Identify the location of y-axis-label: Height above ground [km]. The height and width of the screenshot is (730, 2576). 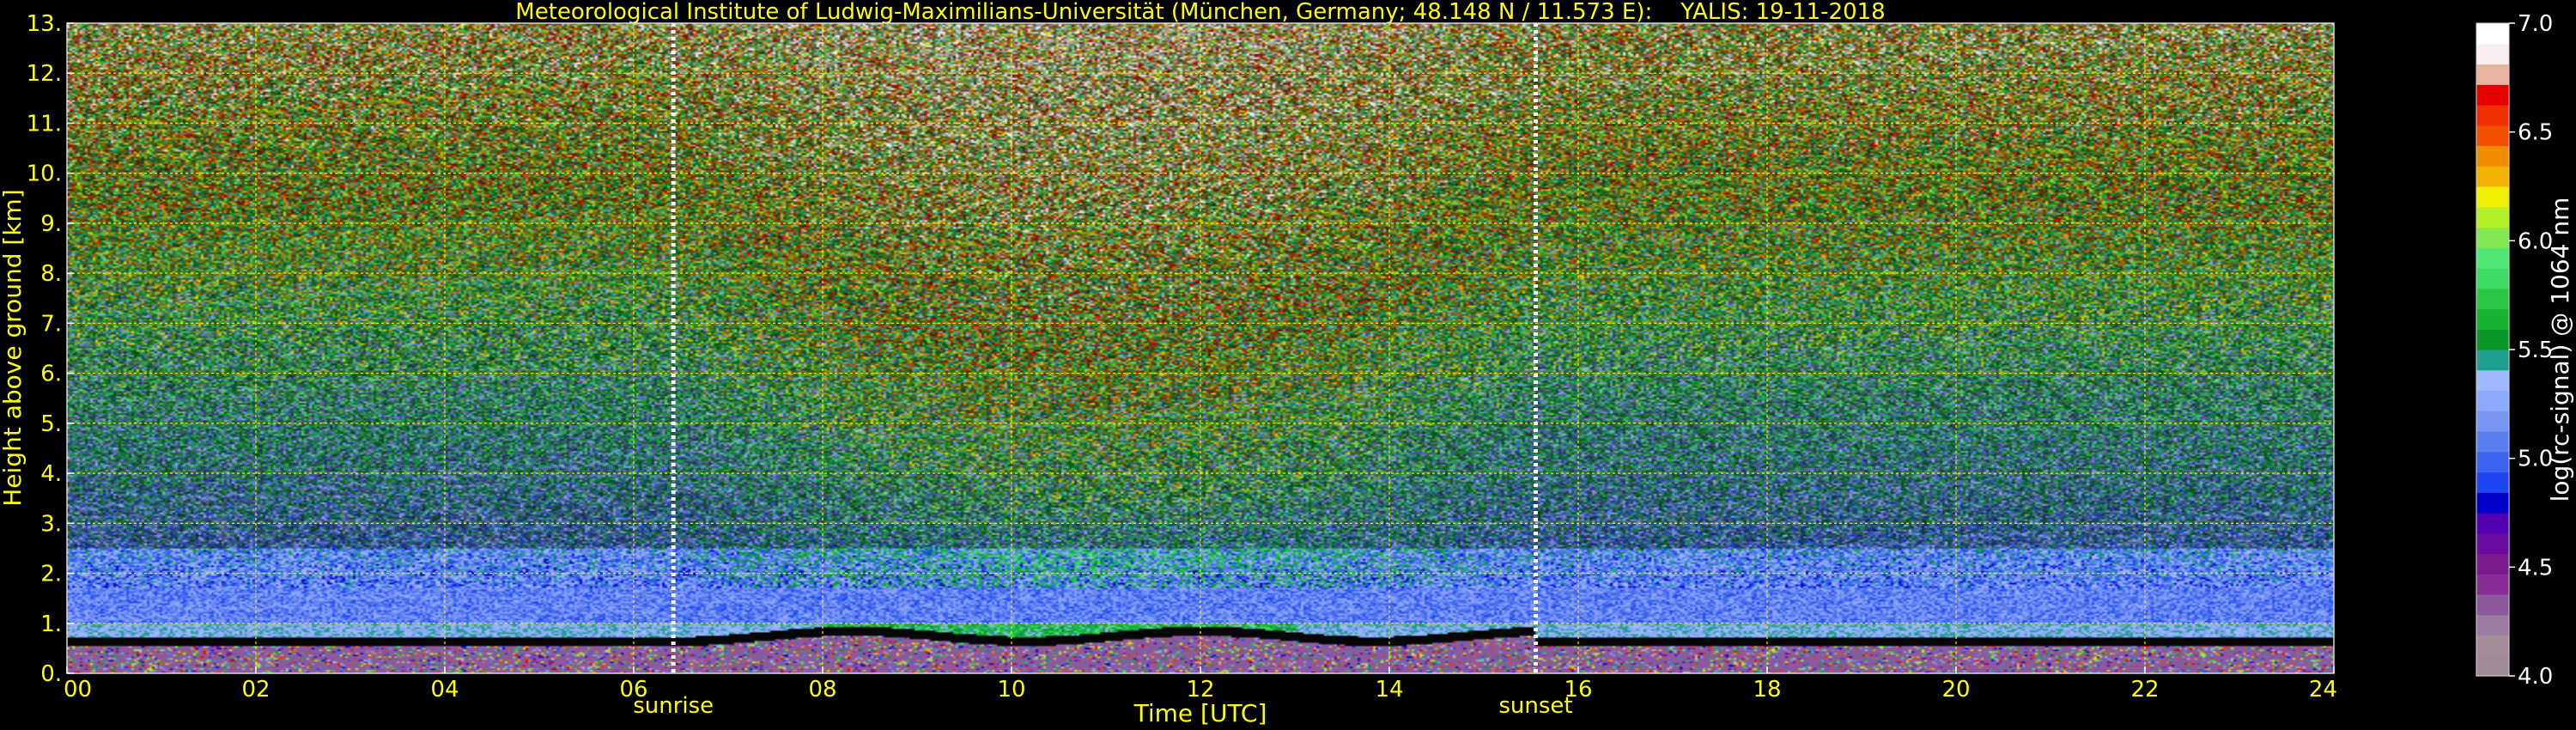
(13, 348).